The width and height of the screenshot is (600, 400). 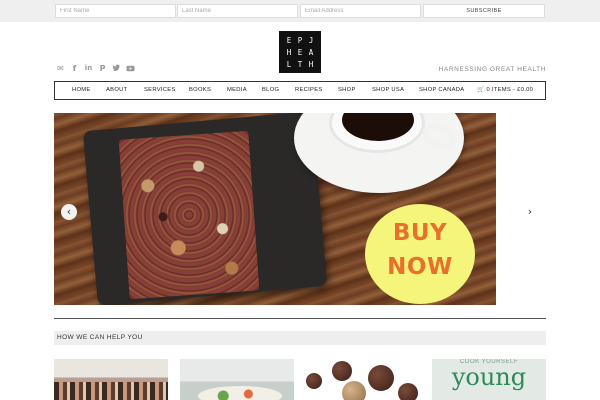 I want to click on thumbnail-book-cover: COOK YOURSELF young, so click(x=489, y=379).